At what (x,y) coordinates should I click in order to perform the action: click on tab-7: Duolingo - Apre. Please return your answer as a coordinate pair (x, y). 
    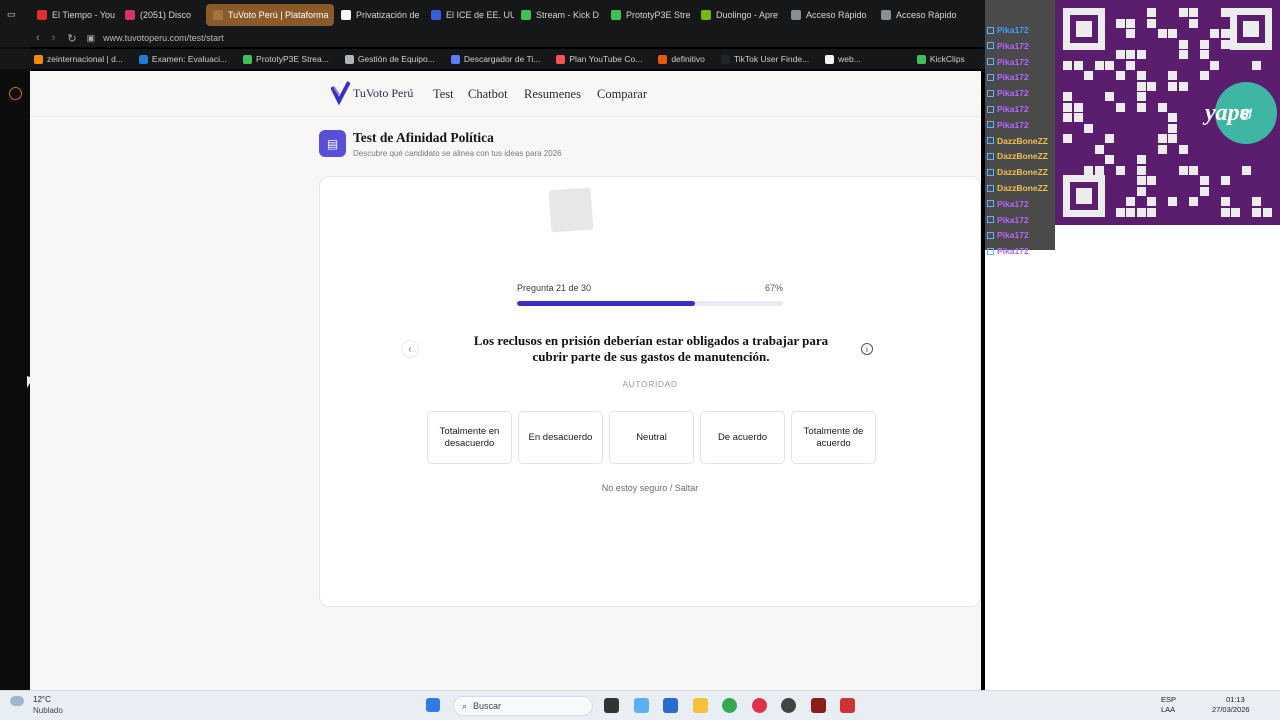
    Looking at the image, I should click on (739, 15).